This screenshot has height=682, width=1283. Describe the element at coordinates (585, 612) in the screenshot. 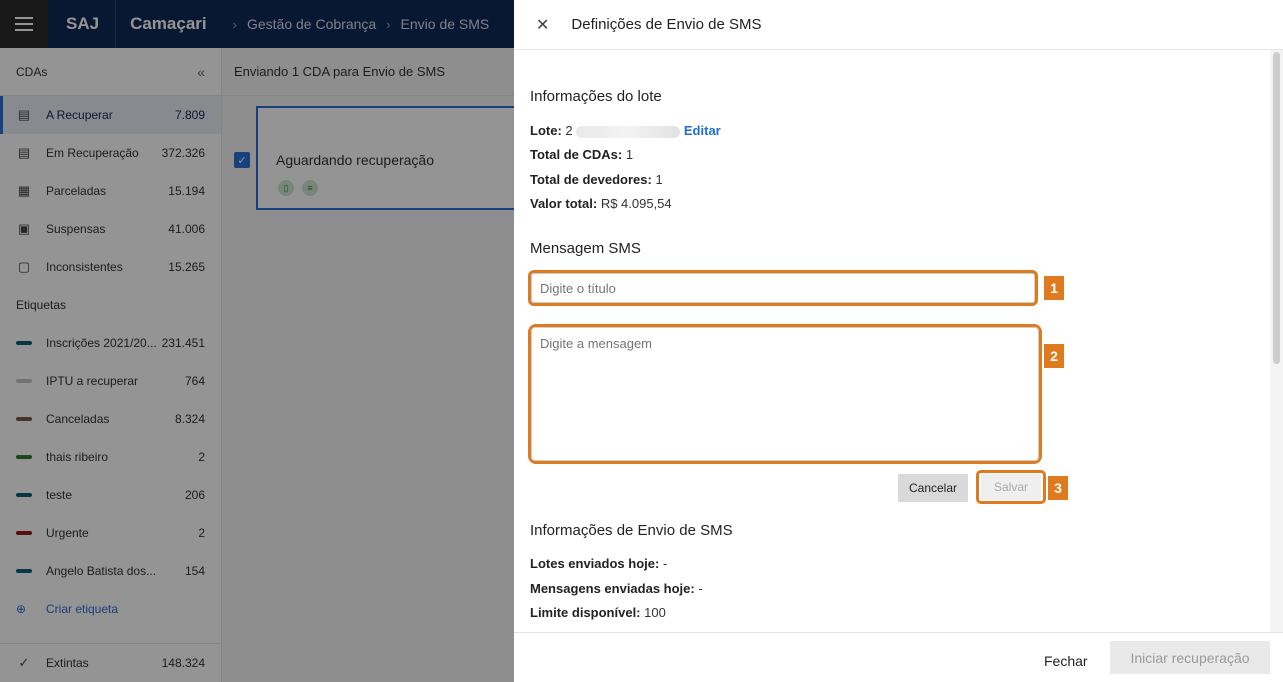

I see `limit-label: Limite disponível:` at that location.